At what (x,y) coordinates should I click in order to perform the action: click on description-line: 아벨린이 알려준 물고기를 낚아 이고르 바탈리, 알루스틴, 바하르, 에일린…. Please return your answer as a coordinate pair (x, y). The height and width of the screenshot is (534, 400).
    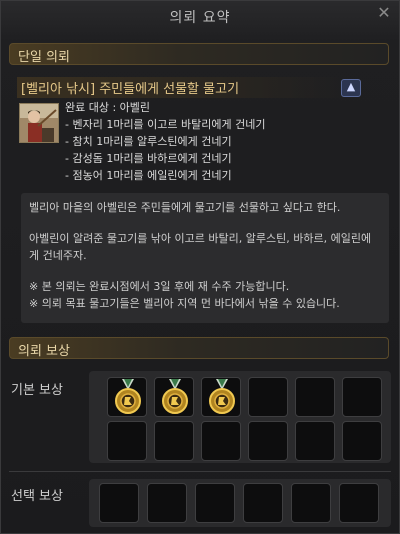
    Looking at the image, I should click on (200, 247).